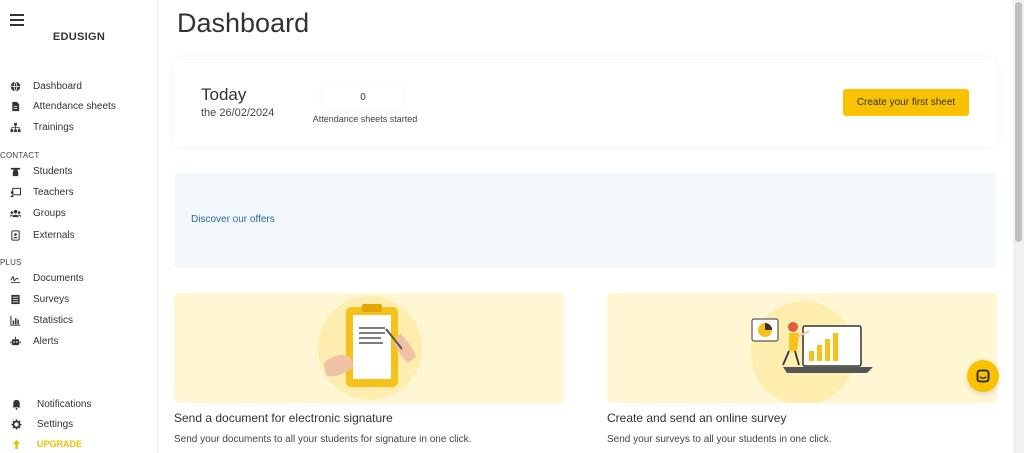  I want to click on feature-card-signature, so click(369, 348).